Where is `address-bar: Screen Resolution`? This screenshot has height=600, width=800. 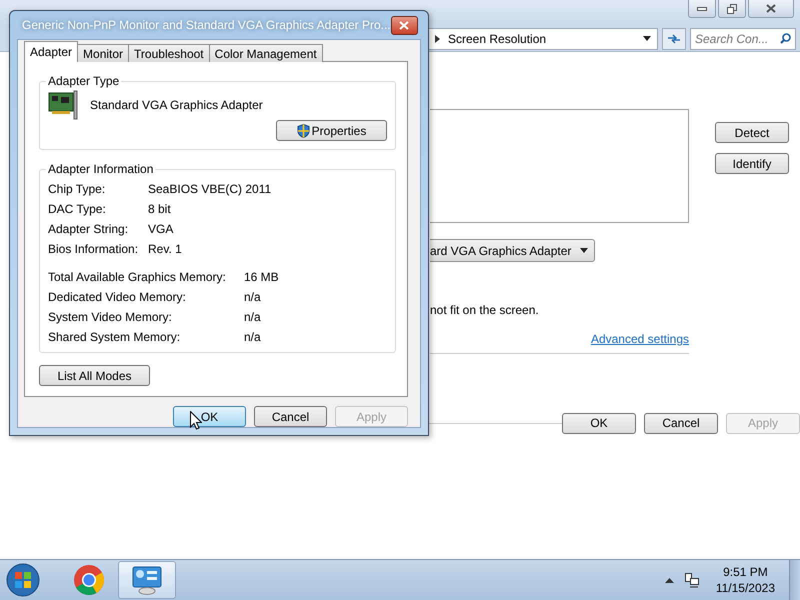
address-bar: Screen Resolution is located at coordinates (543, 39).